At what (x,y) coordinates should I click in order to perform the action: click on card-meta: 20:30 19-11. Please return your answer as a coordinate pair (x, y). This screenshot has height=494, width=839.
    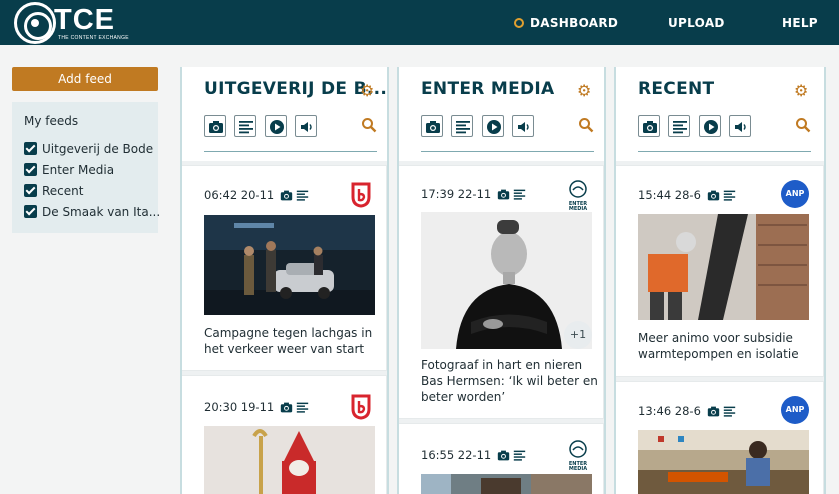
    Looking at the image, I should click on (256, 407).